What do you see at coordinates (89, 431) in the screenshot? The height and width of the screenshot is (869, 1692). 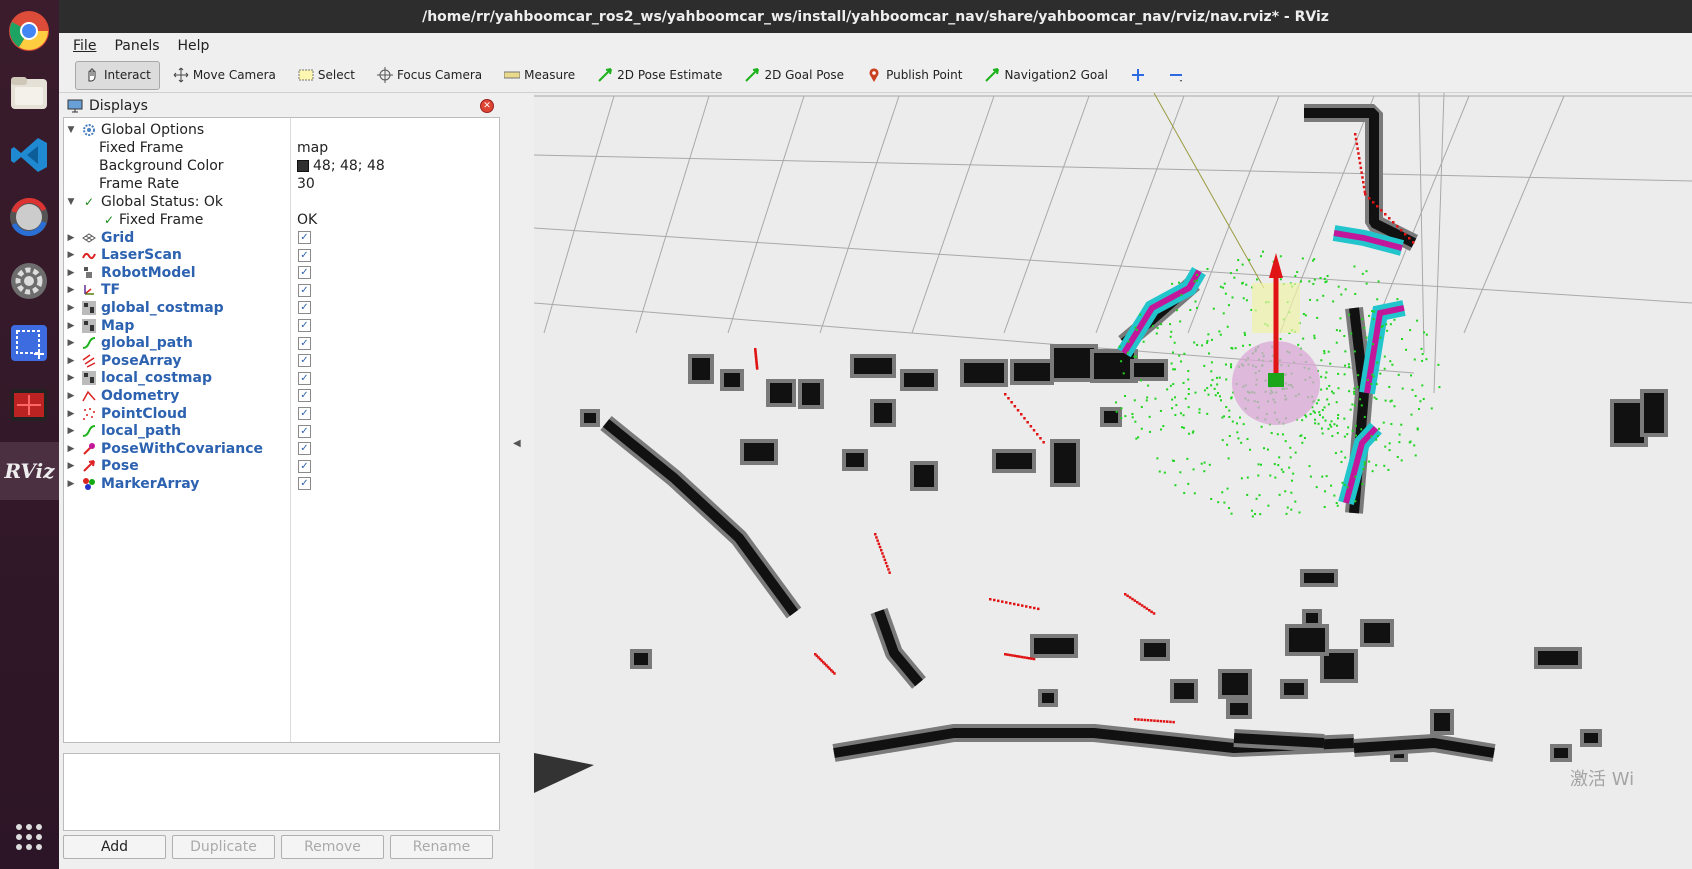 I see `path-icon` at bounding box center [89, 431].